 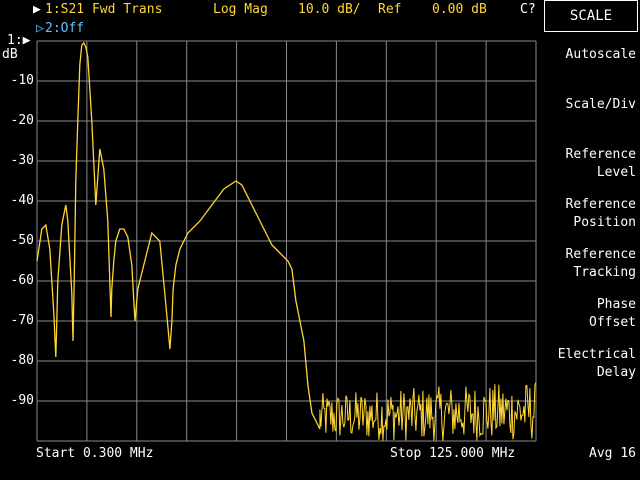 I want to click on softkey-scale-div: Scale/Div, so click(x=590, y=105).